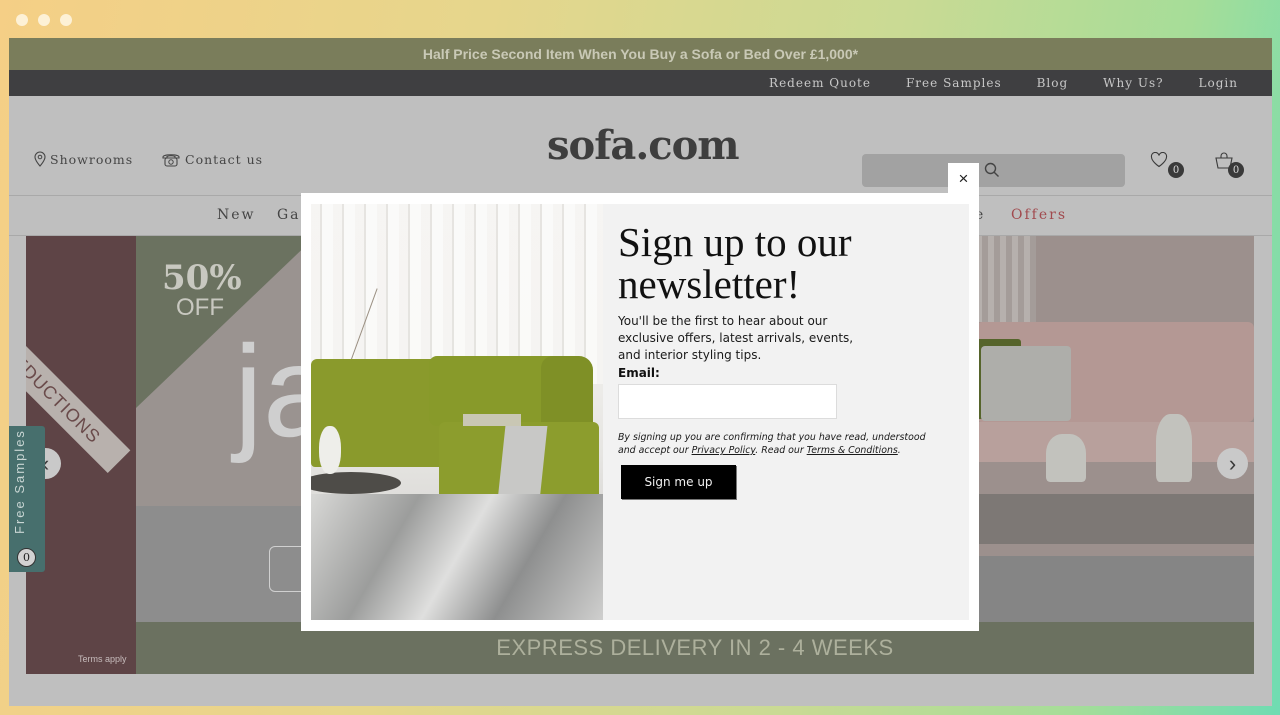 The image size is (1280, 715). I want to click on modal-title: Sign up to our newsletter!, so click(735, 263).